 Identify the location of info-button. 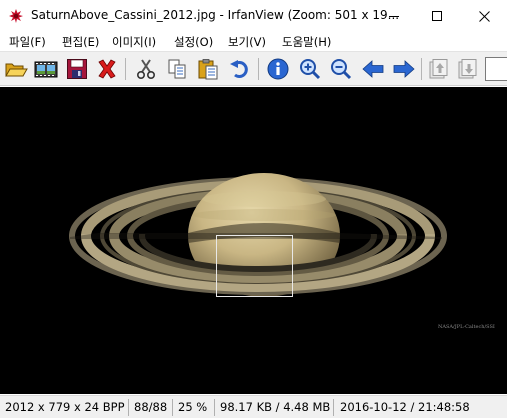
(278, 69).